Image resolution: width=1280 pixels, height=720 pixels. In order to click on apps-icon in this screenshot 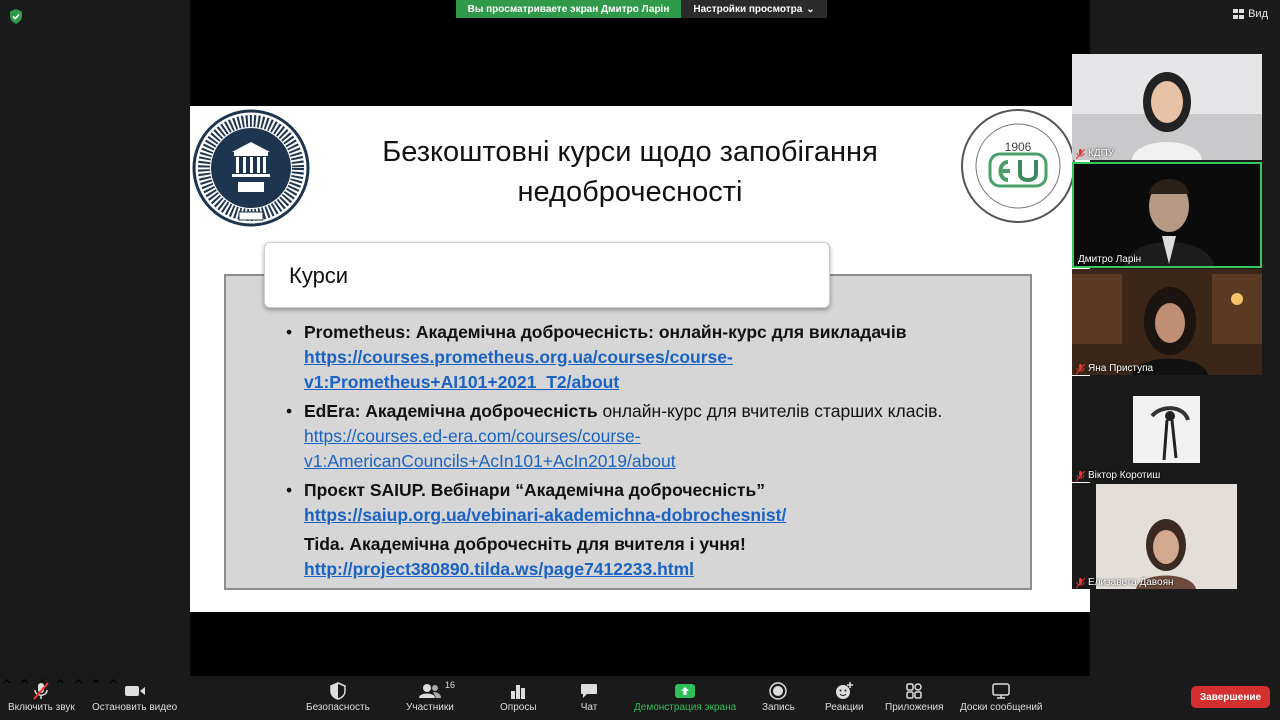, I will do `click(914, 691)`.